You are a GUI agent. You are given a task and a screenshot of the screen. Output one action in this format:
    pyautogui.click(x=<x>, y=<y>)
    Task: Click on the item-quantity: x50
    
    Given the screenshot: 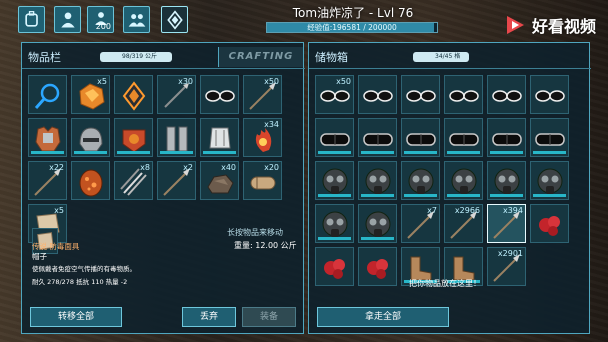 What is the action you would take?
    pyautogui.click(x=271, y=81)
    